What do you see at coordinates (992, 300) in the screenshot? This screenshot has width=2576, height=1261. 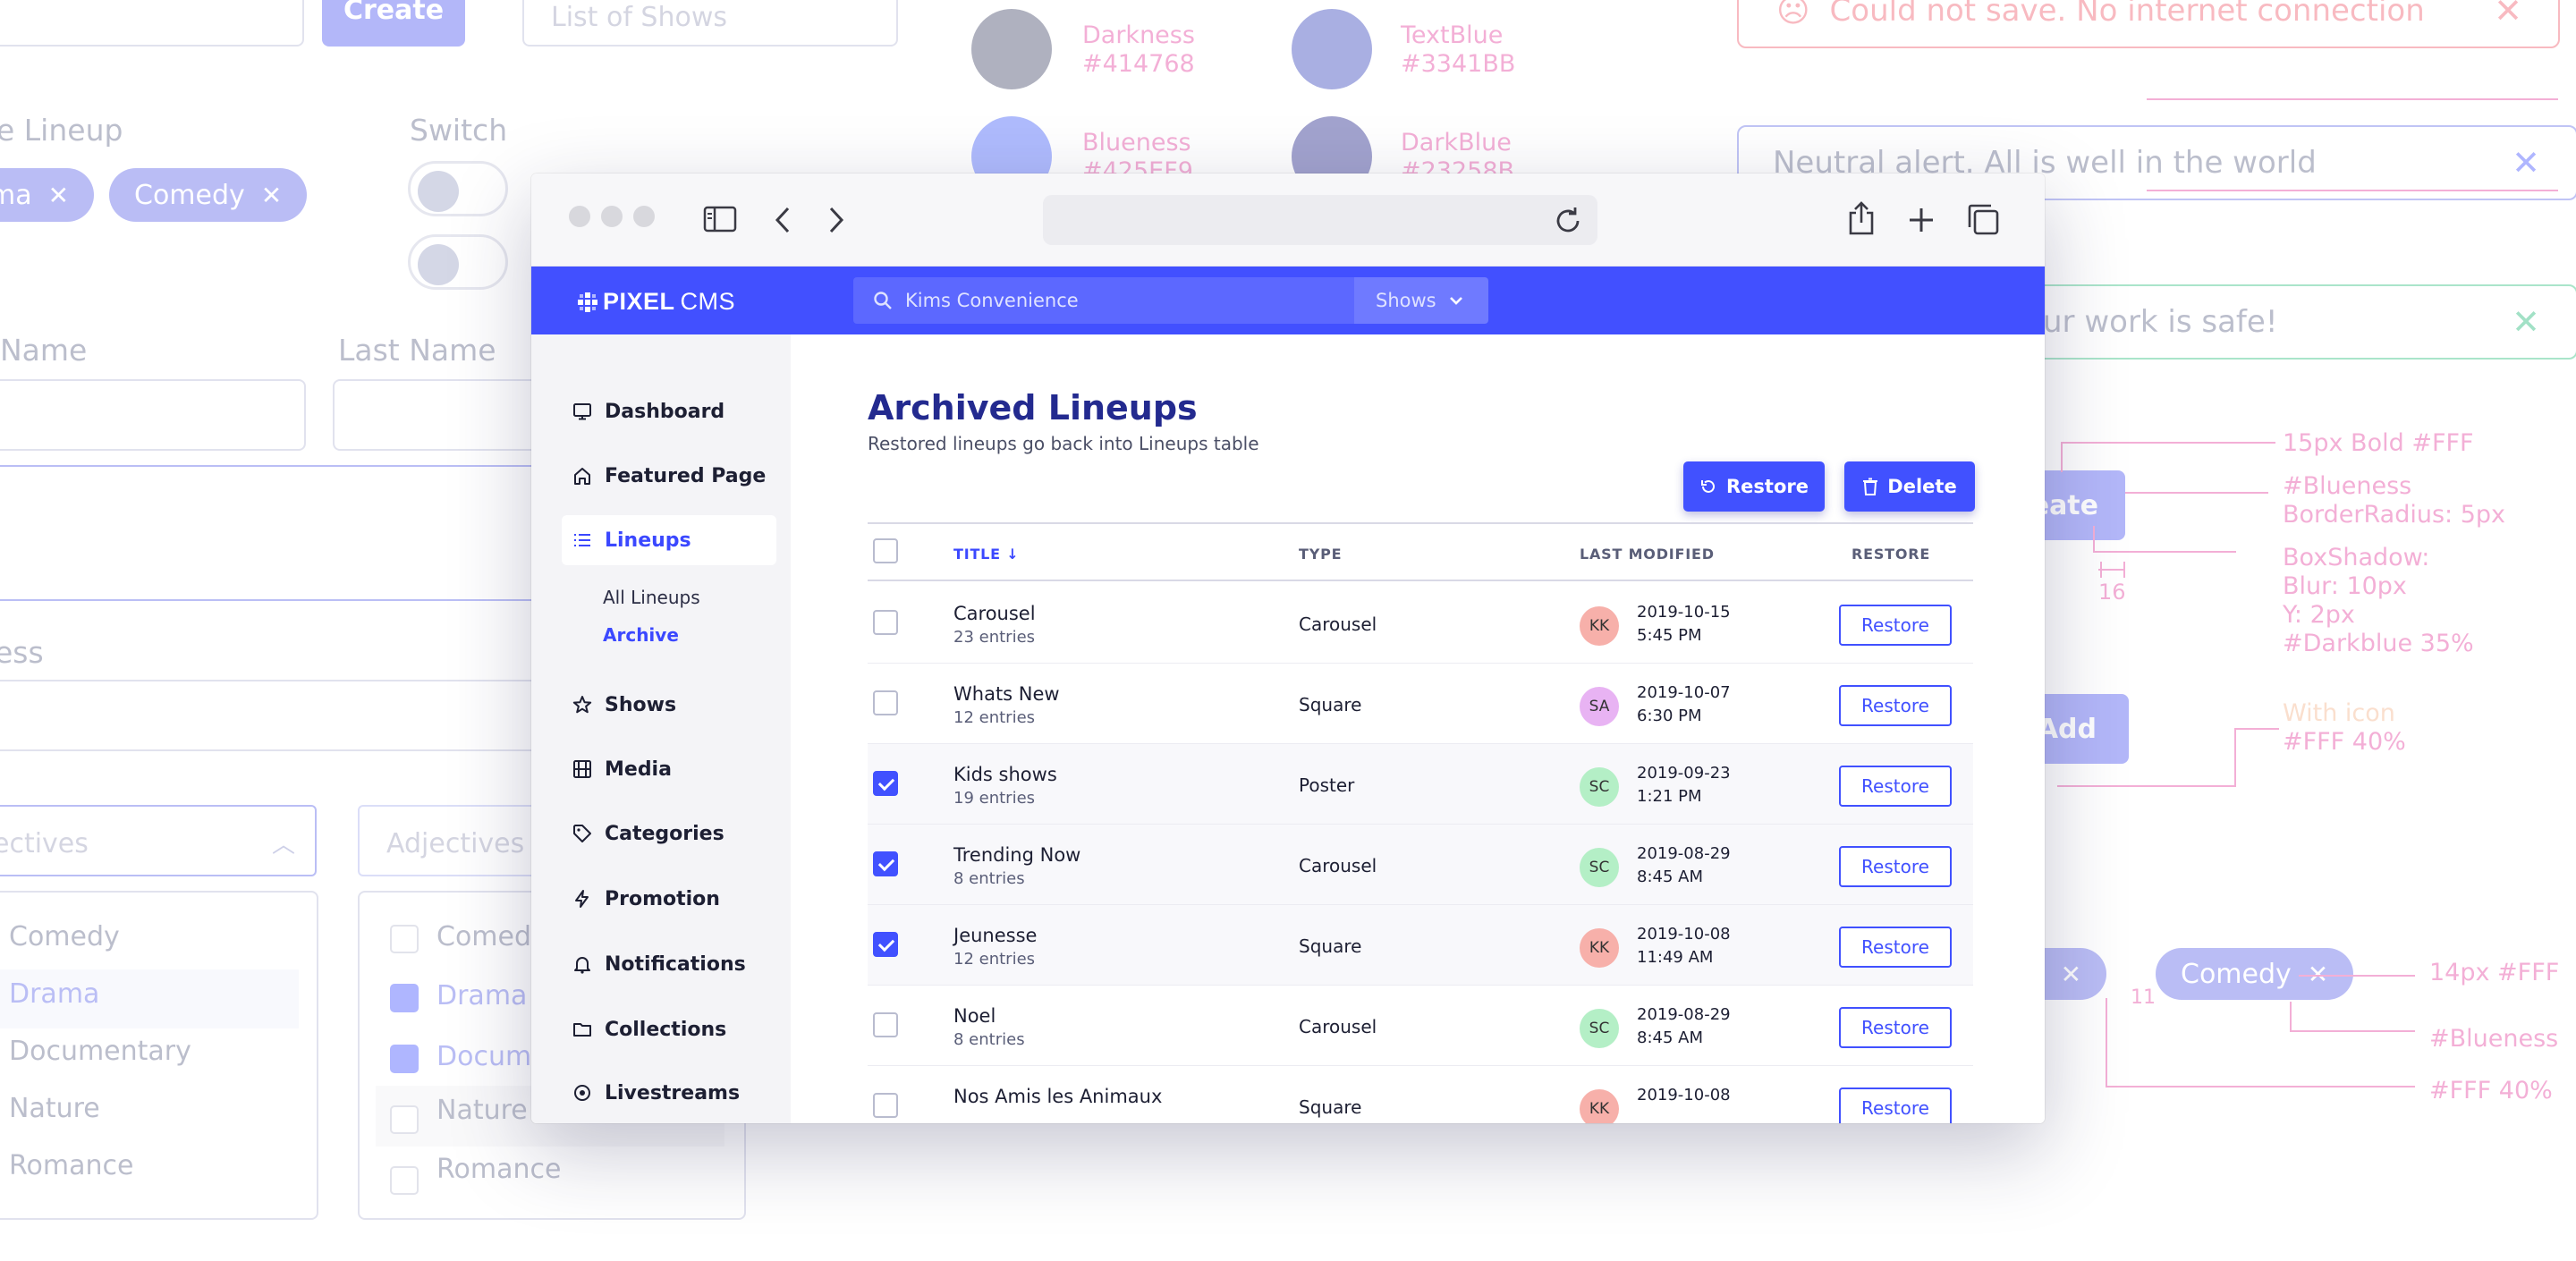 I see `search-query: Kims Convenience` at bounding box center [992, 300].